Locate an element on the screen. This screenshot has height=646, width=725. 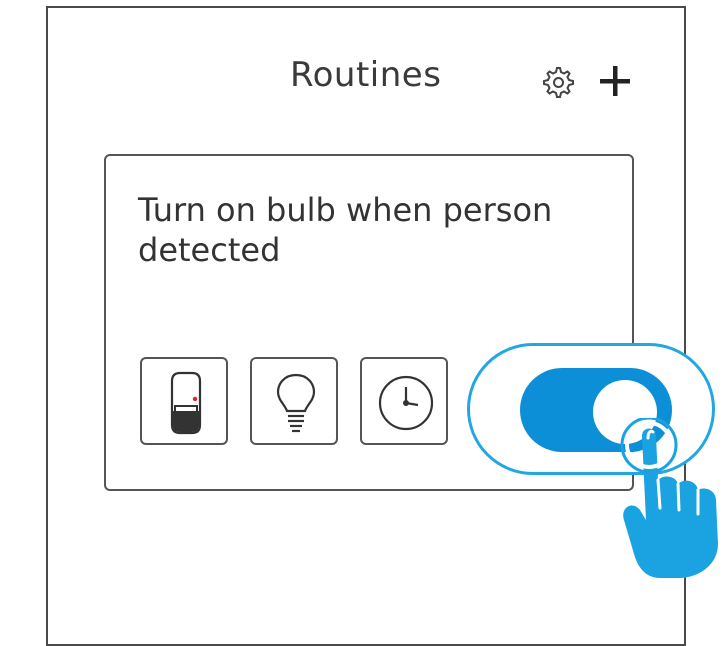
light-bulb-chip is located at coordinates (294, 401).